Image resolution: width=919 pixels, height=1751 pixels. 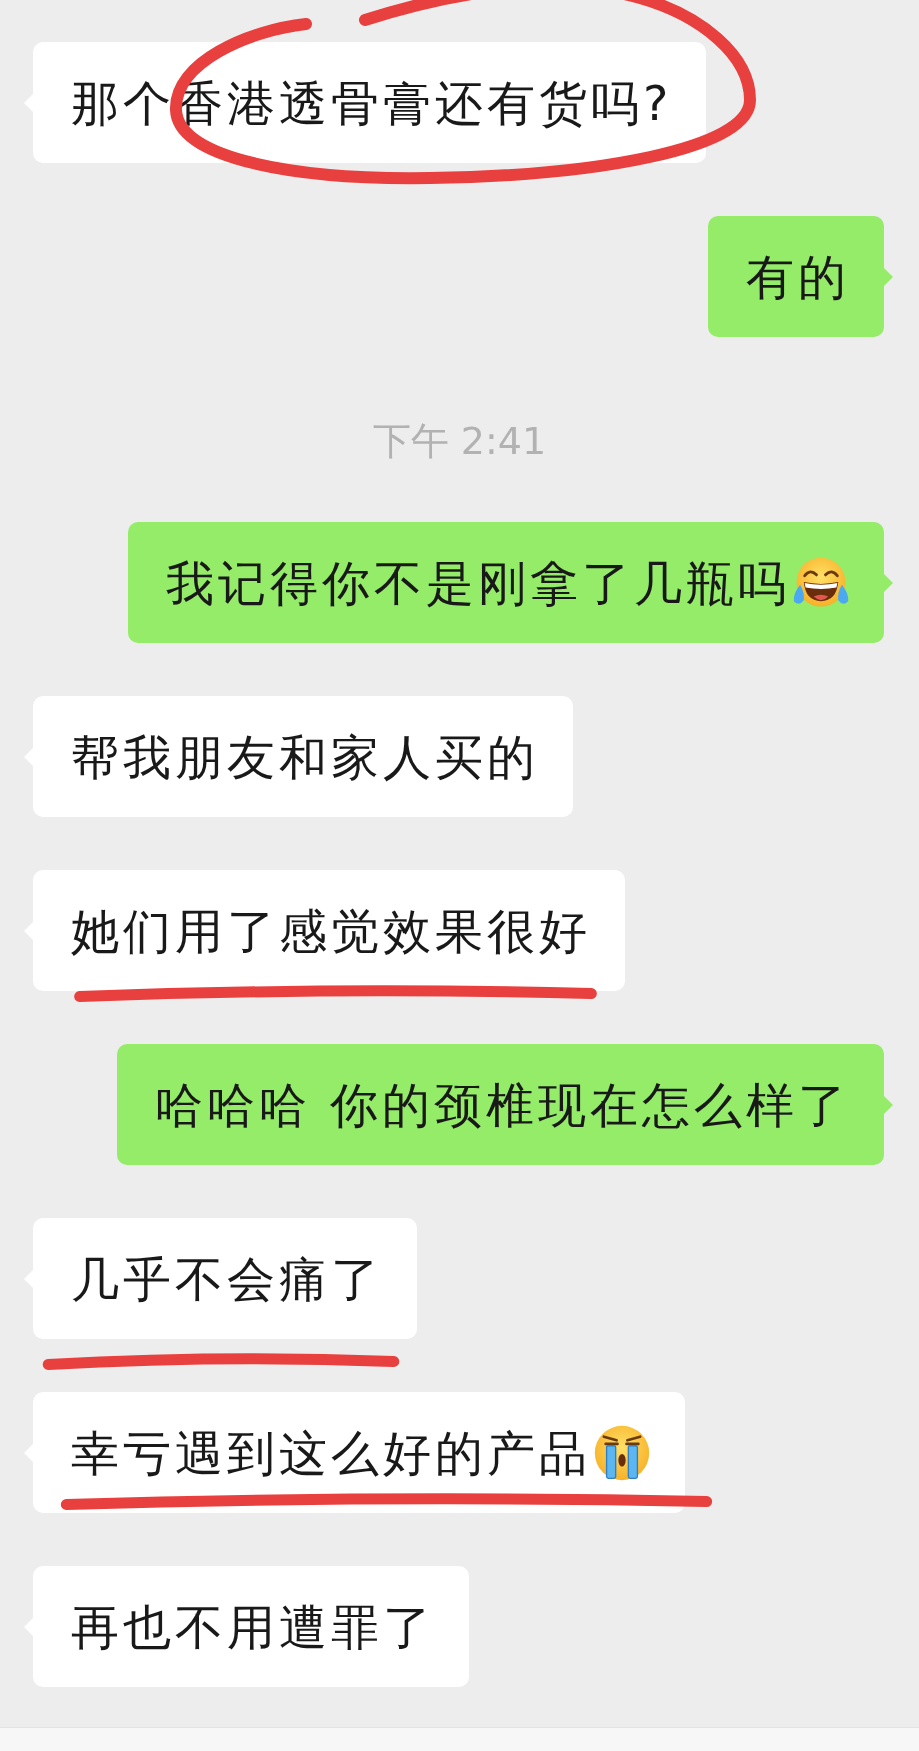 I want to click on message-text: 有的, so click(x=798, y=276).